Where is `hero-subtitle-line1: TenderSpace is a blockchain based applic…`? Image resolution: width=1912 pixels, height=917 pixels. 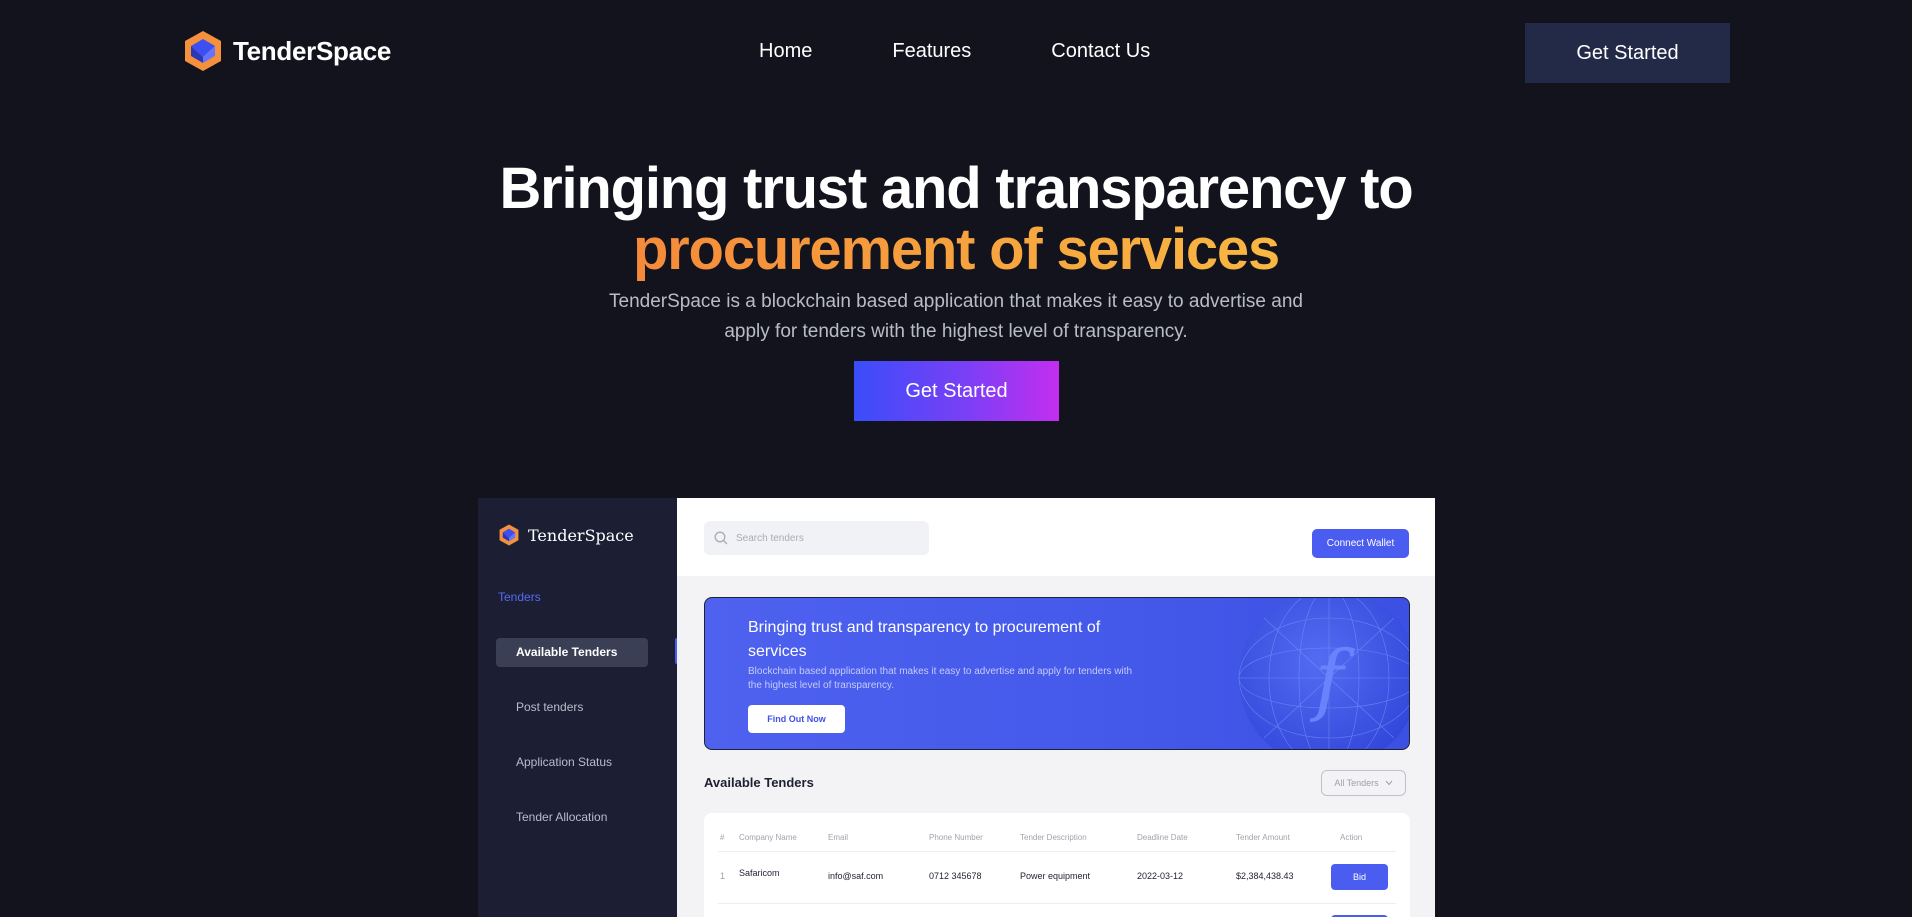 hero-subtitle-line1: TenderSpace is a blockchain based applic… is located at coordinates (956, 301).